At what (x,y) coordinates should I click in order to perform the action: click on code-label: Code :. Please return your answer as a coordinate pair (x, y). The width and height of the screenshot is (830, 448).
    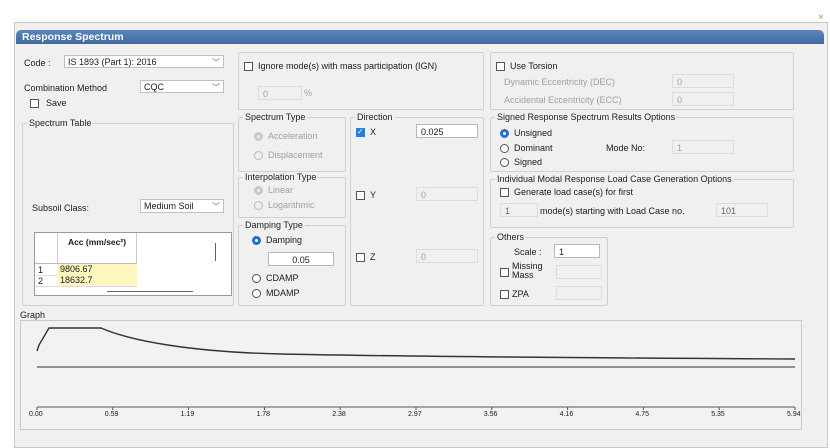
    Looking at the image, I should click on (37, 63).